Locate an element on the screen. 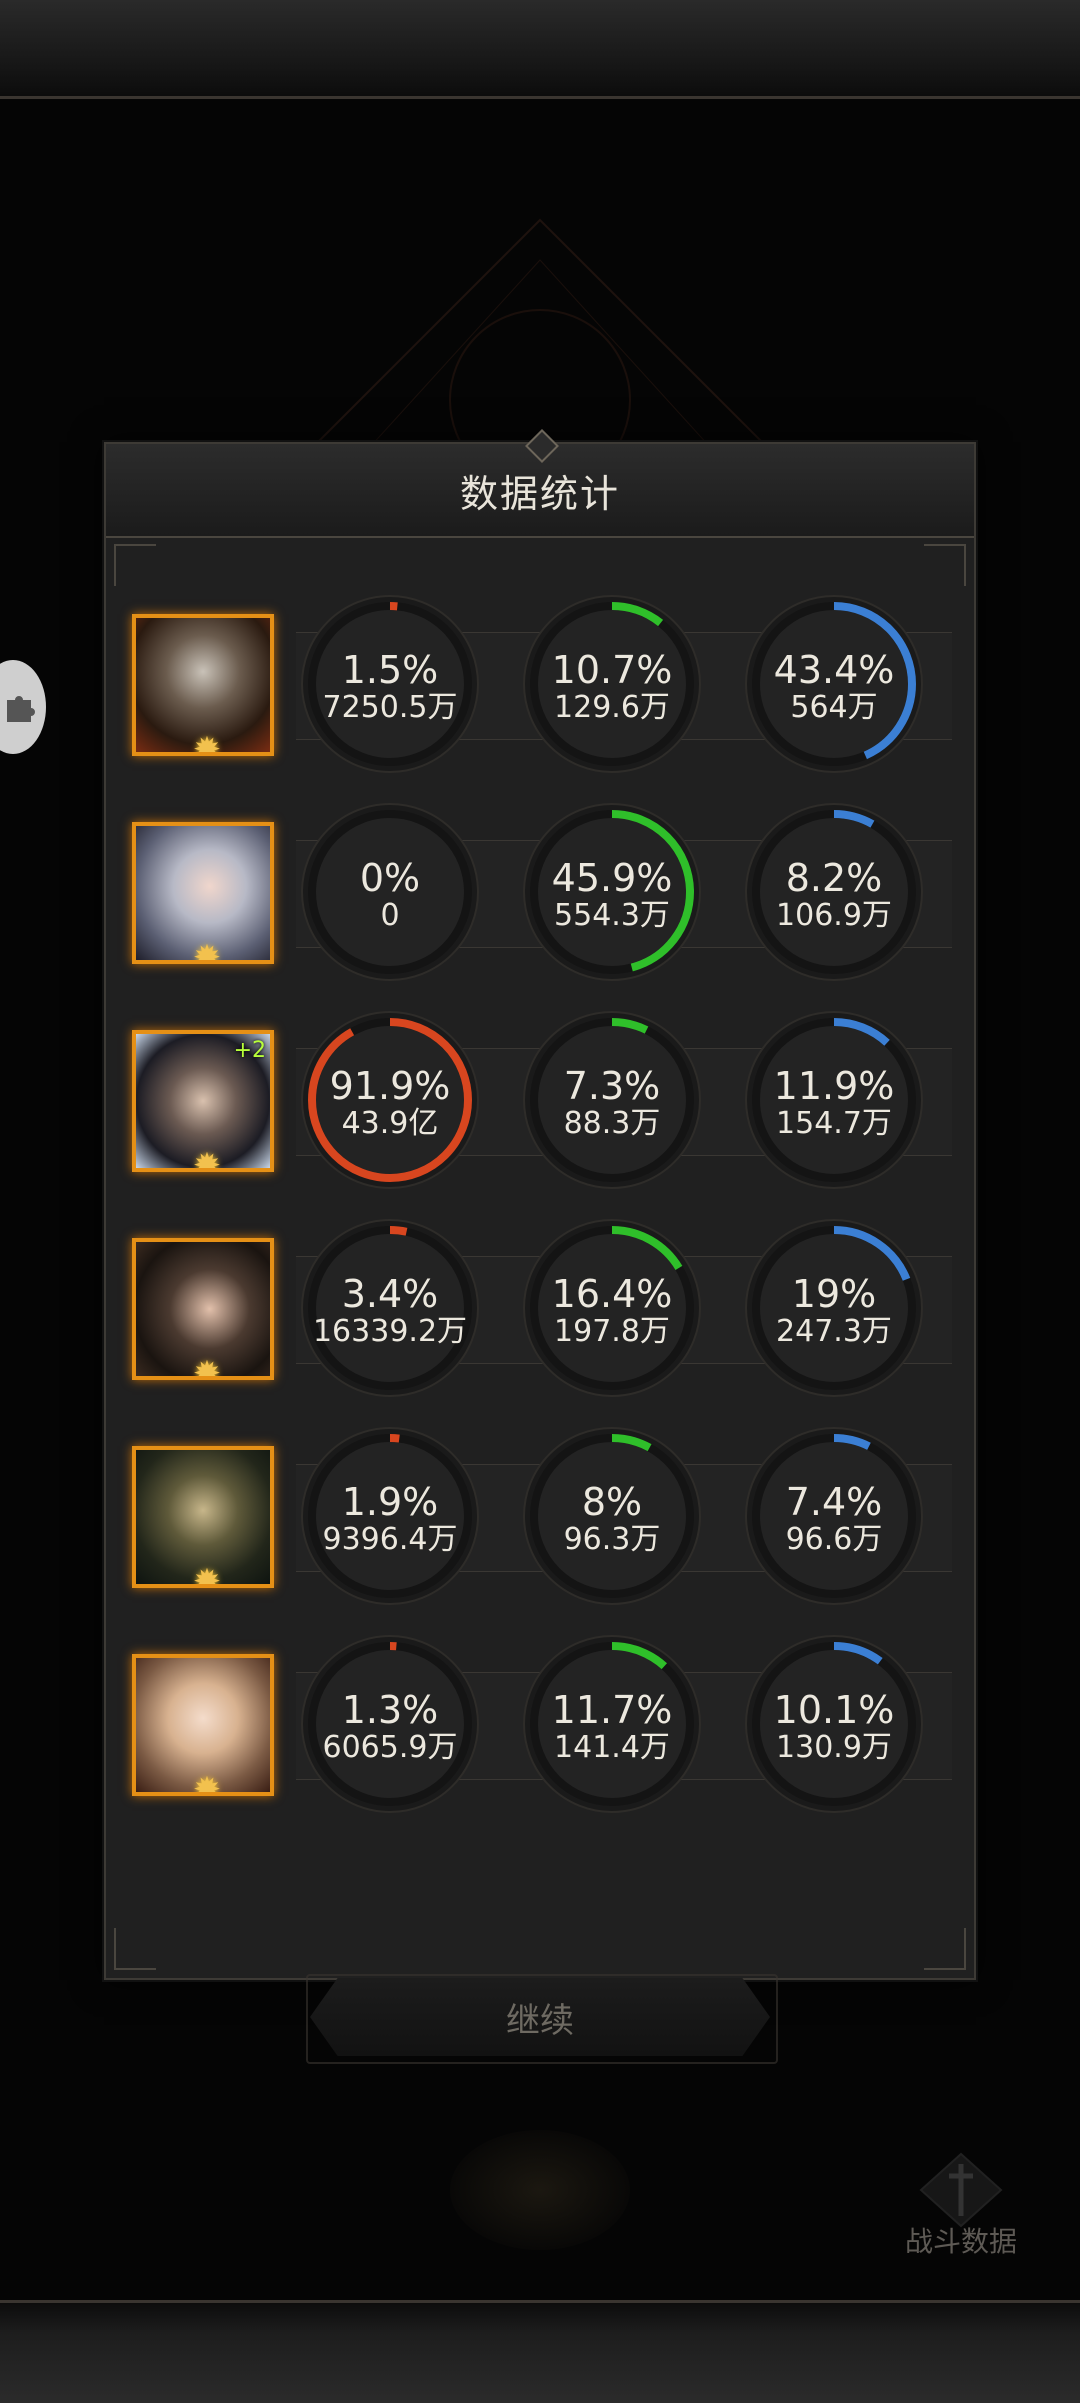  continue-button: 继续 is located at coordinates (540, 2017).